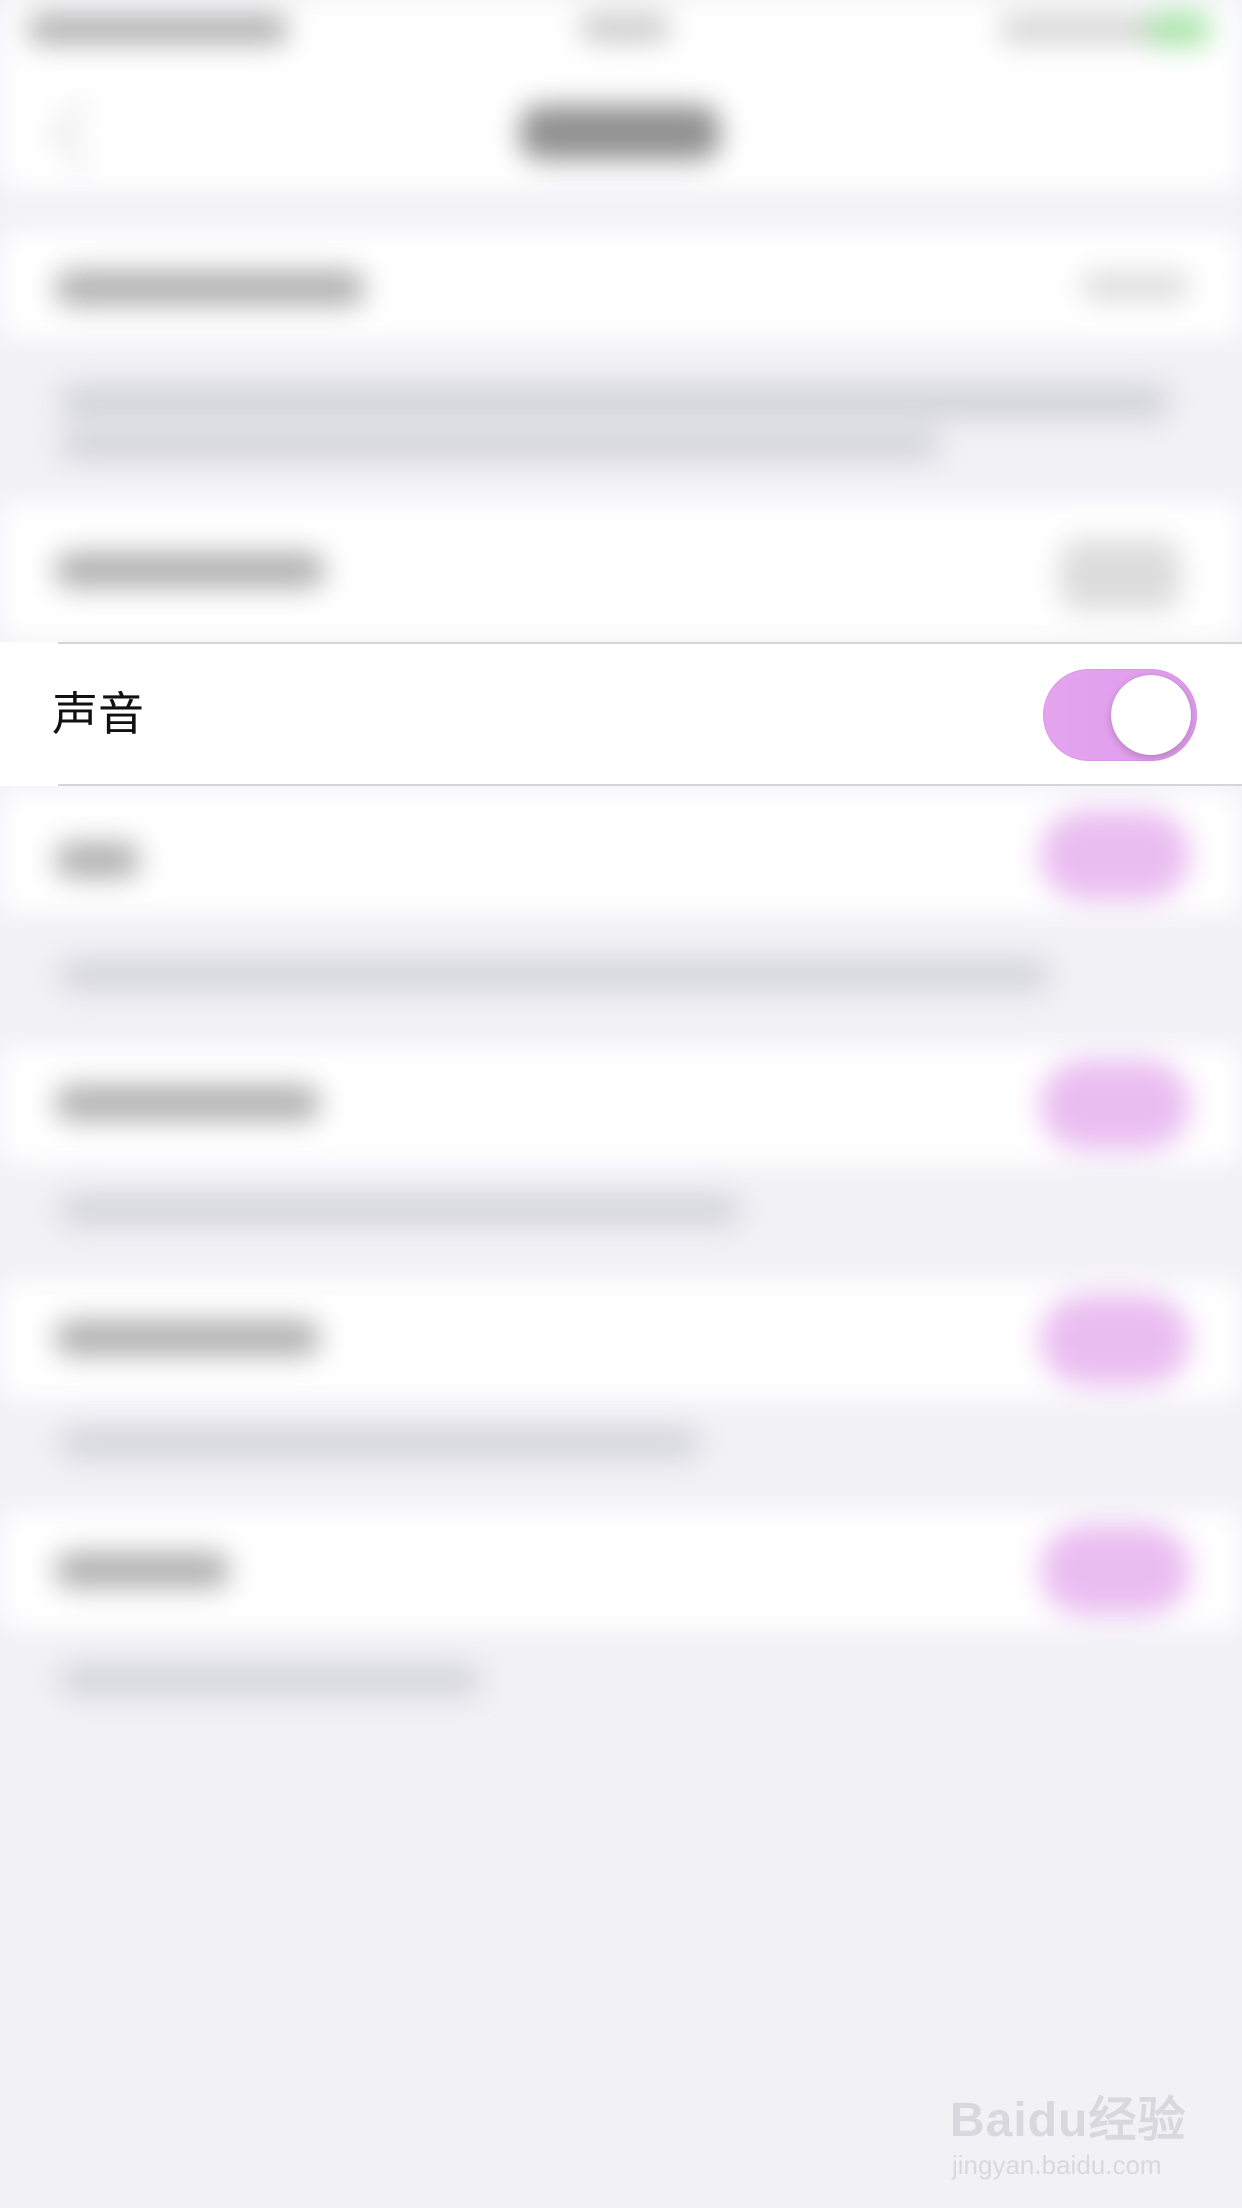  What do you see at coordinates (1080, 29) in the screenshot?
I see `status-indicators` at bounding box center [1080, 29].